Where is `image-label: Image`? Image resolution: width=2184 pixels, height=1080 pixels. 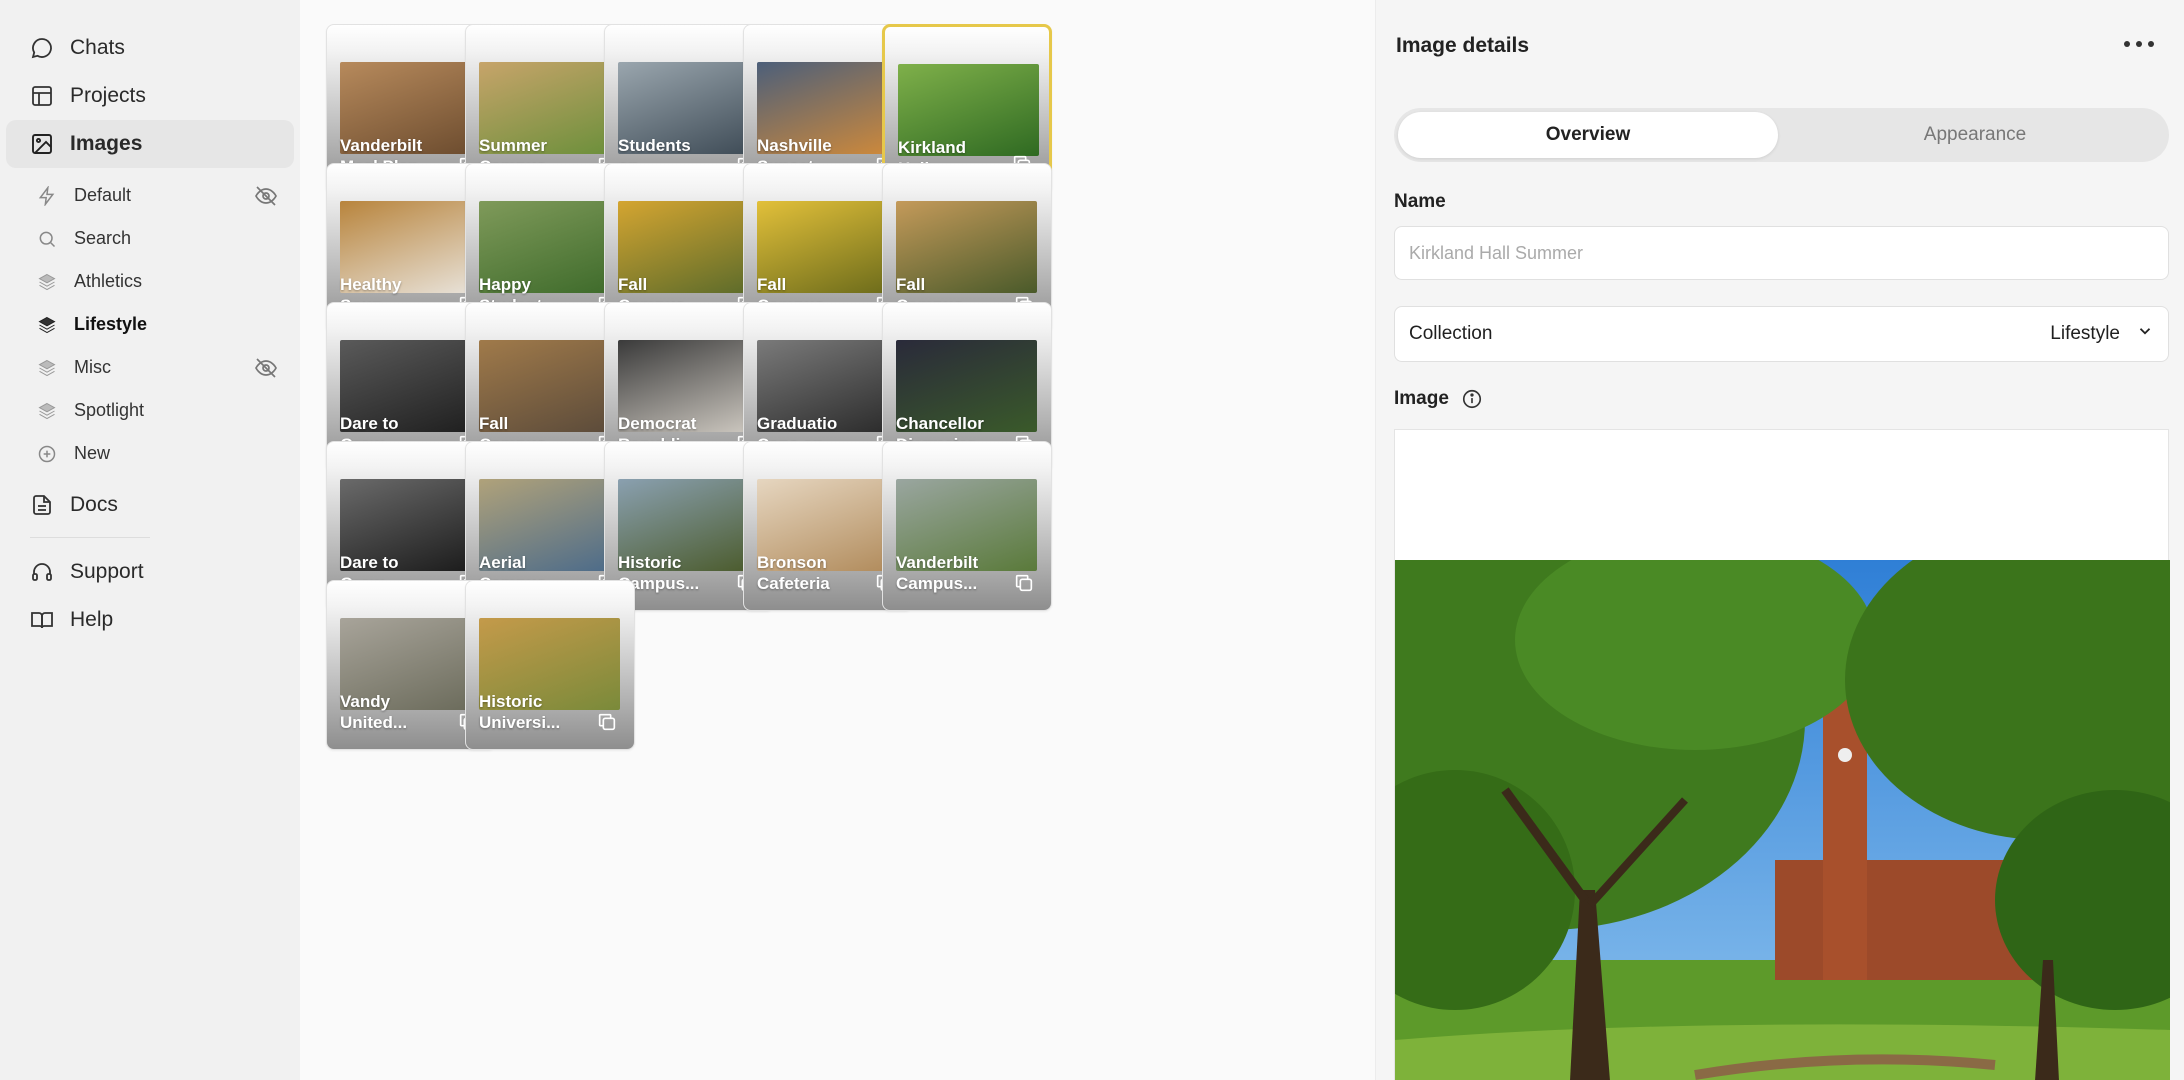
image-label: Image is located at coordinates (1421, 398).